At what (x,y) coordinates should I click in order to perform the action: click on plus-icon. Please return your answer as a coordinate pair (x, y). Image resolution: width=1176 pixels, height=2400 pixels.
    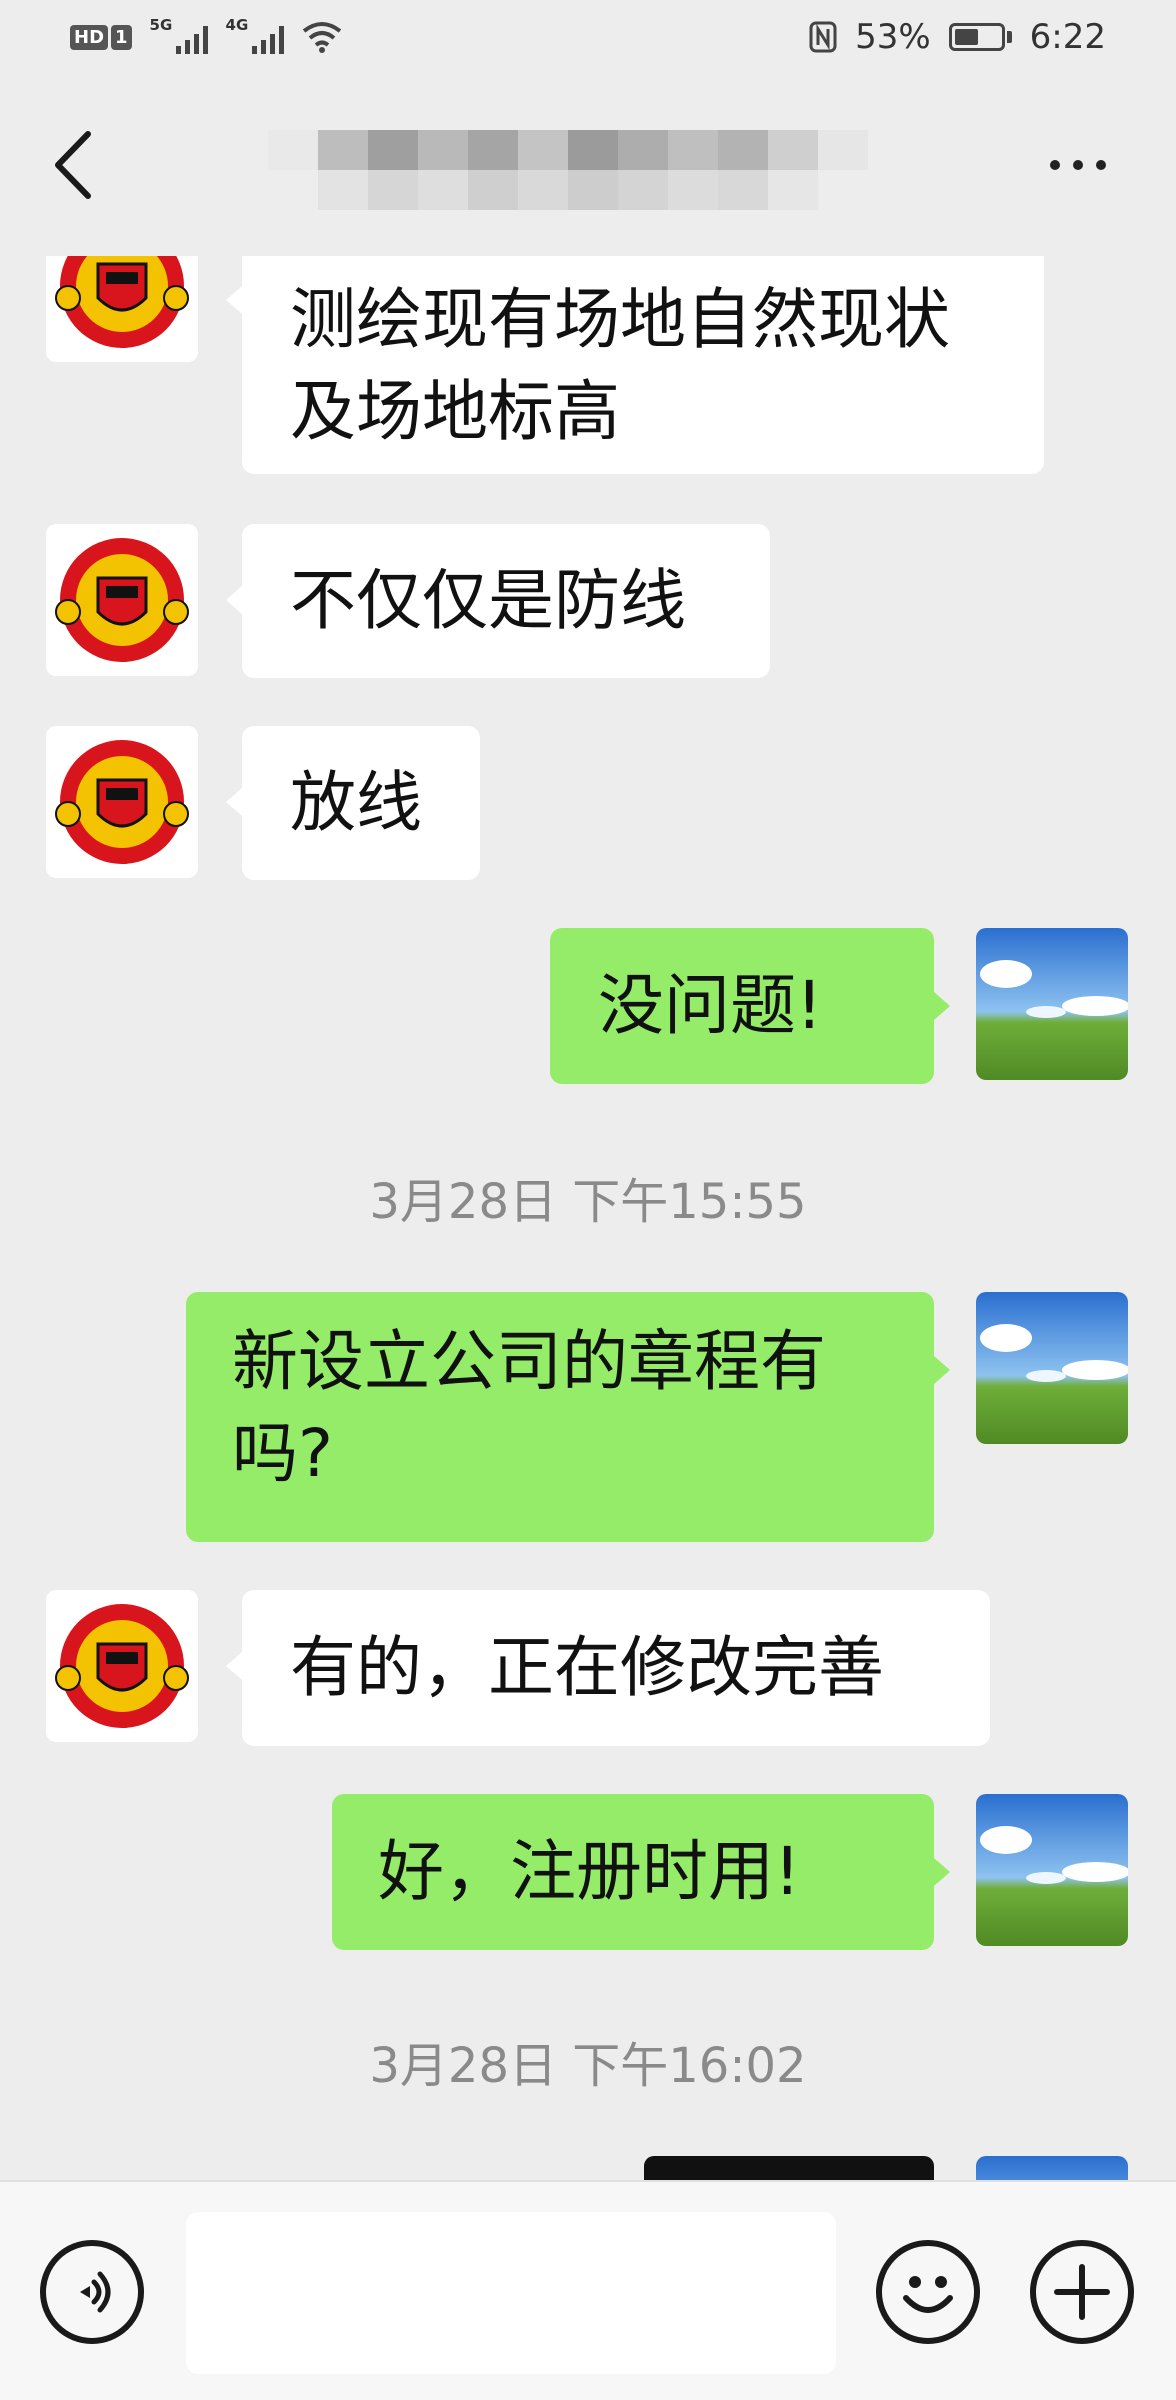
    Looking at the image, I should click on (1082, 2292).